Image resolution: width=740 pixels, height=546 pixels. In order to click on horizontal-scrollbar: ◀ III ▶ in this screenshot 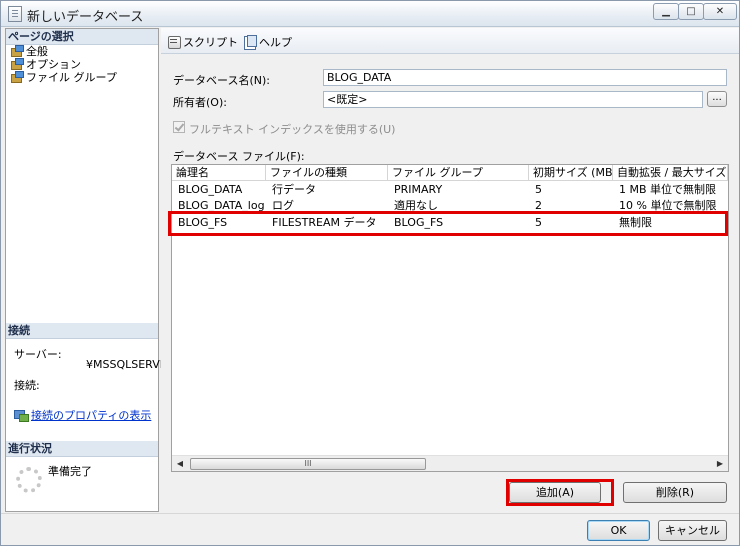, I will do `click(450, 463)`.